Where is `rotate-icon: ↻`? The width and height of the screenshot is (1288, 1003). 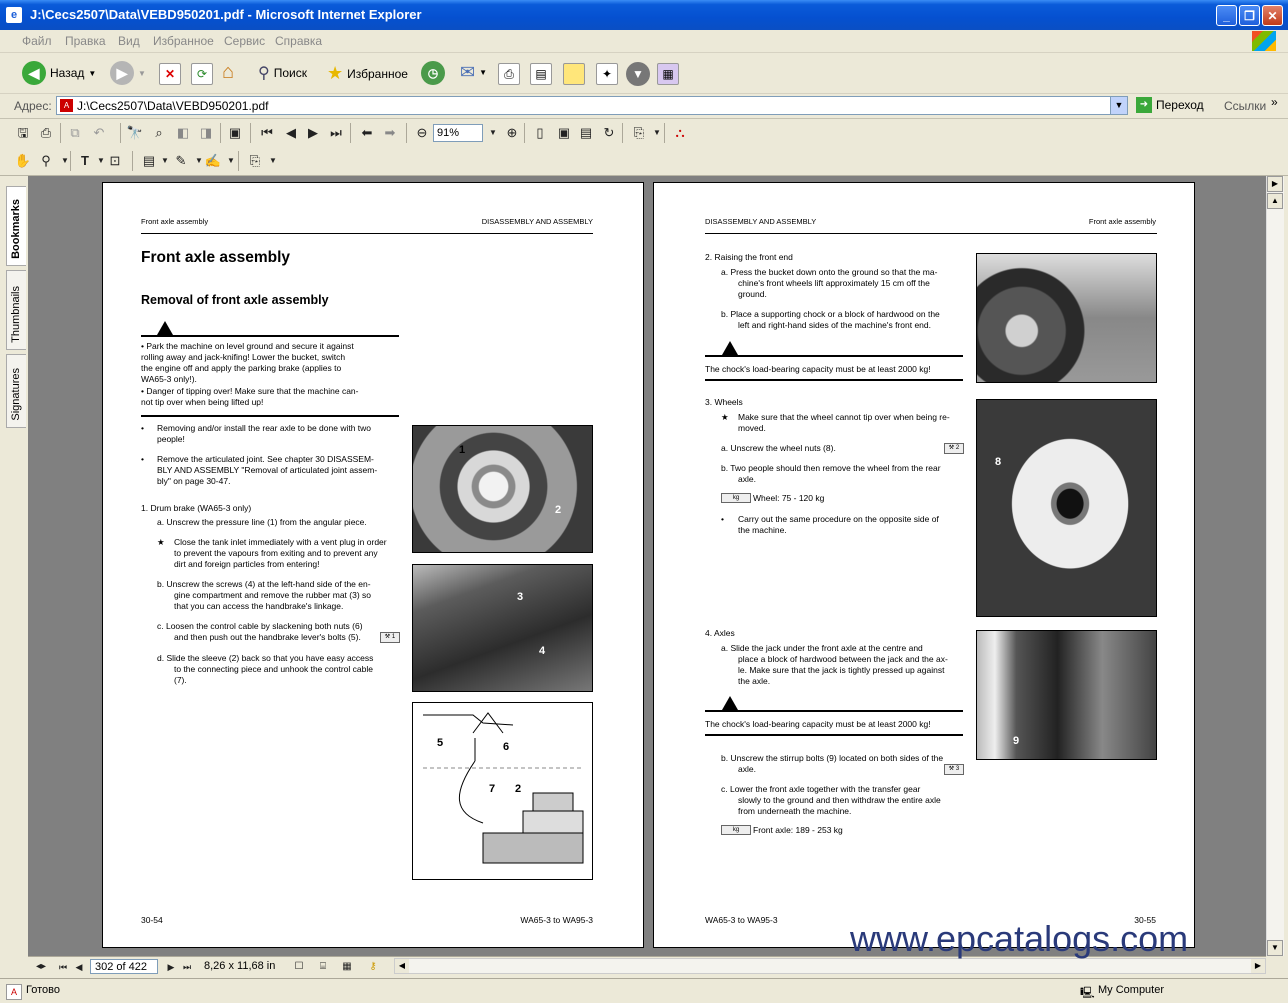 rotate-icon: ↻ is located at coordinates (609, 133).